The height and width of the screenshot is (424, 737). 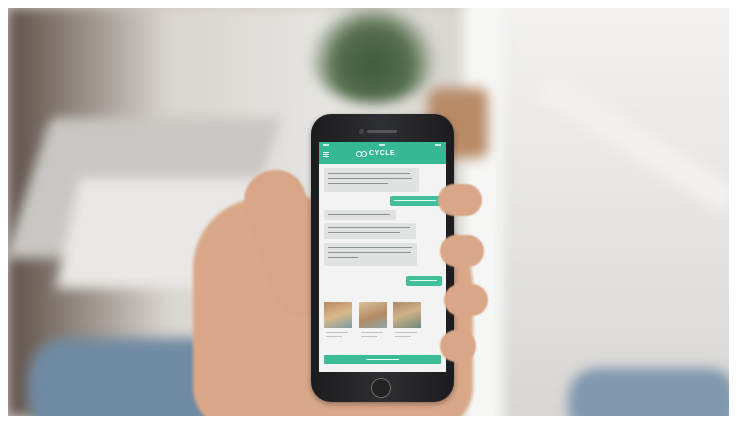 I want to click on smartphone: CYCLE, so click(x=382, y=258).